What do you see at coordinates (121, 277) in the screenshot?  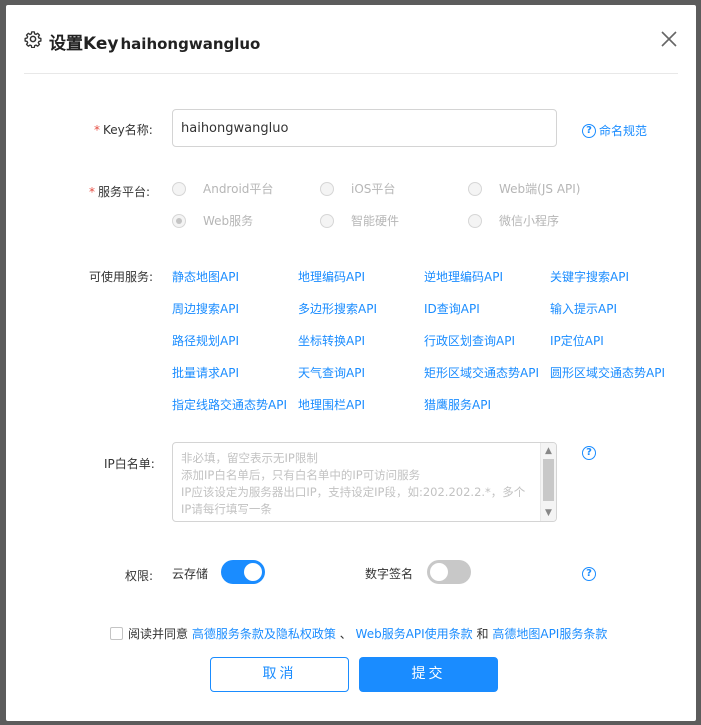 I see `services-label: 可使用服务:` at bounding box center [121, 277].